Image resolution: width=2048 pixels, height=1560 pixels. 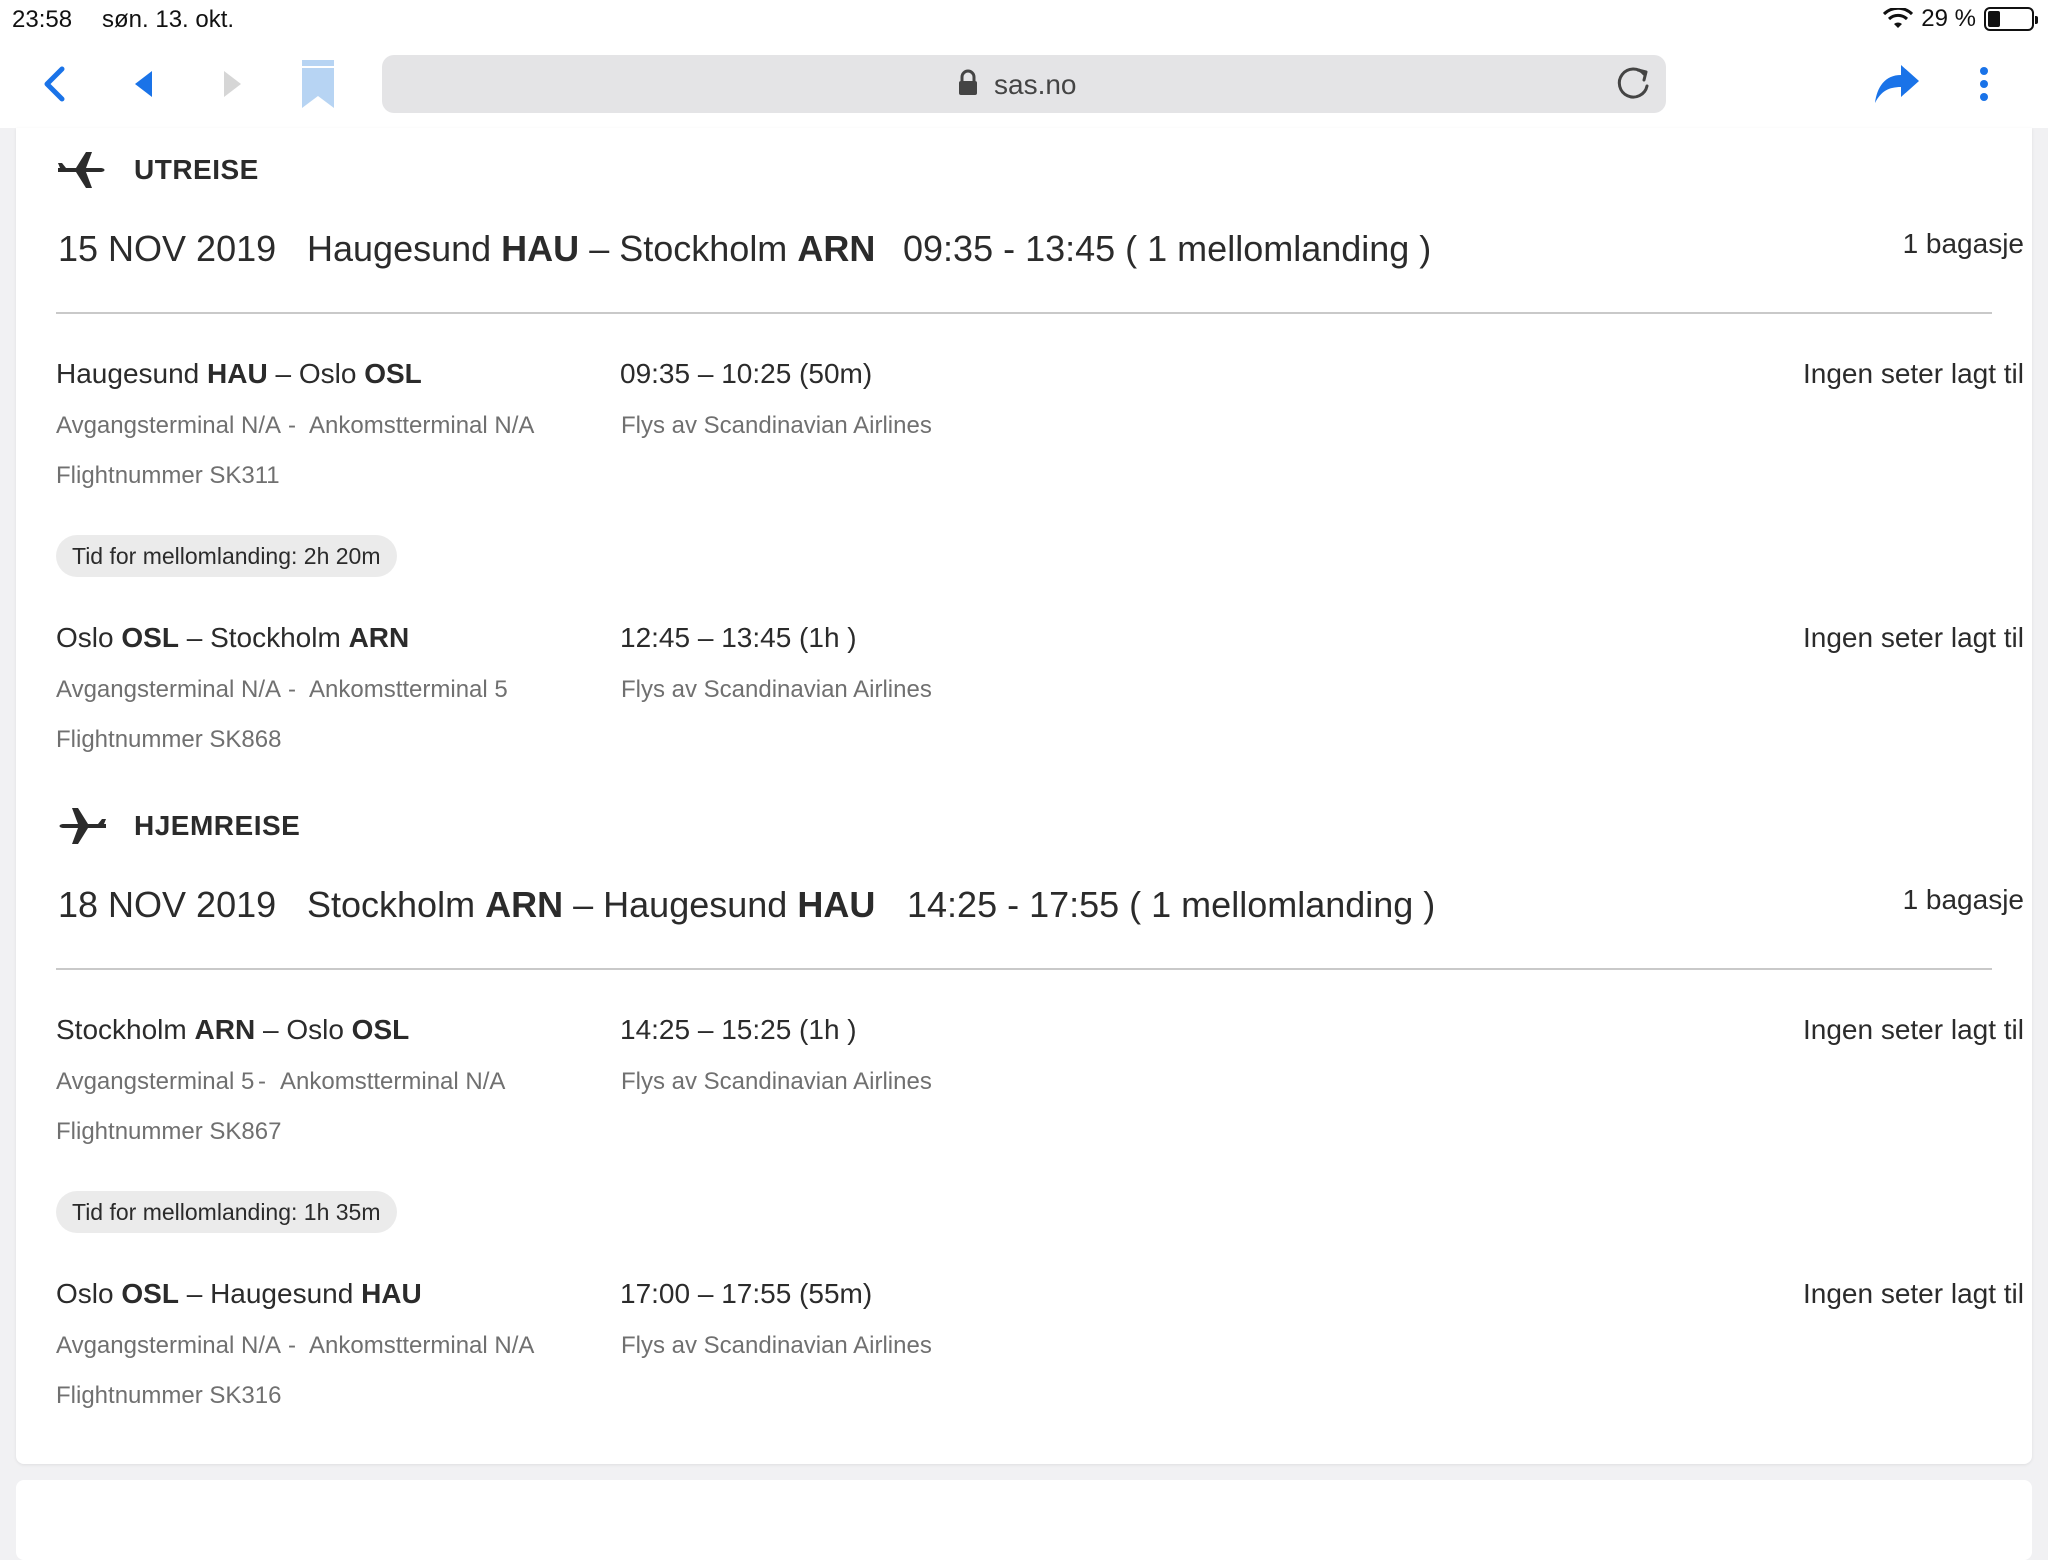 What do you see at coordinates (282, 1293) in the screenshot?
I see `leg-to-city: Haugesund` at bounding box center [282, 1293].